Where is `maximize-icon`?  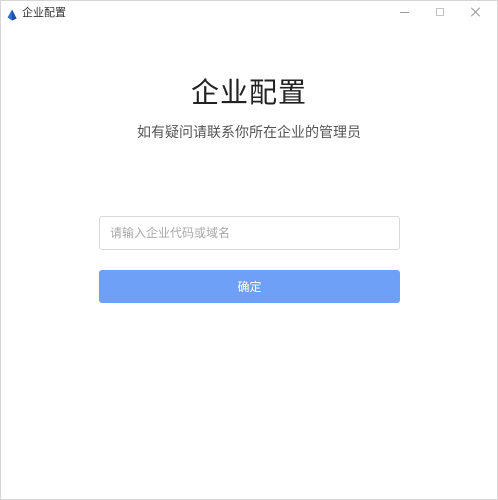
maximize-icon is located at coordinates (440, 12).